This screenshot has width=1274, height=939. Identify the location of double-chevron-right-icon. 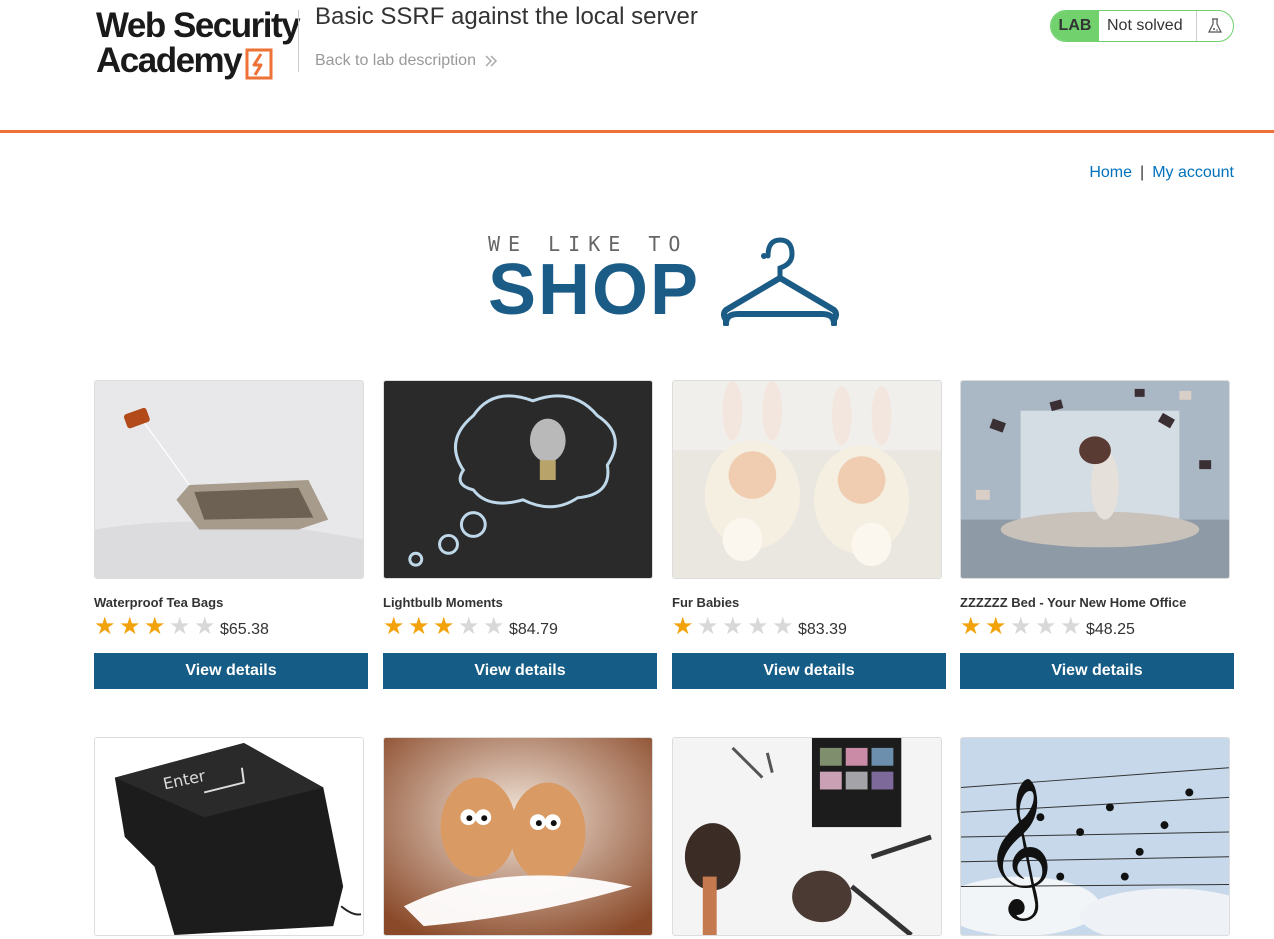
(491, 61).